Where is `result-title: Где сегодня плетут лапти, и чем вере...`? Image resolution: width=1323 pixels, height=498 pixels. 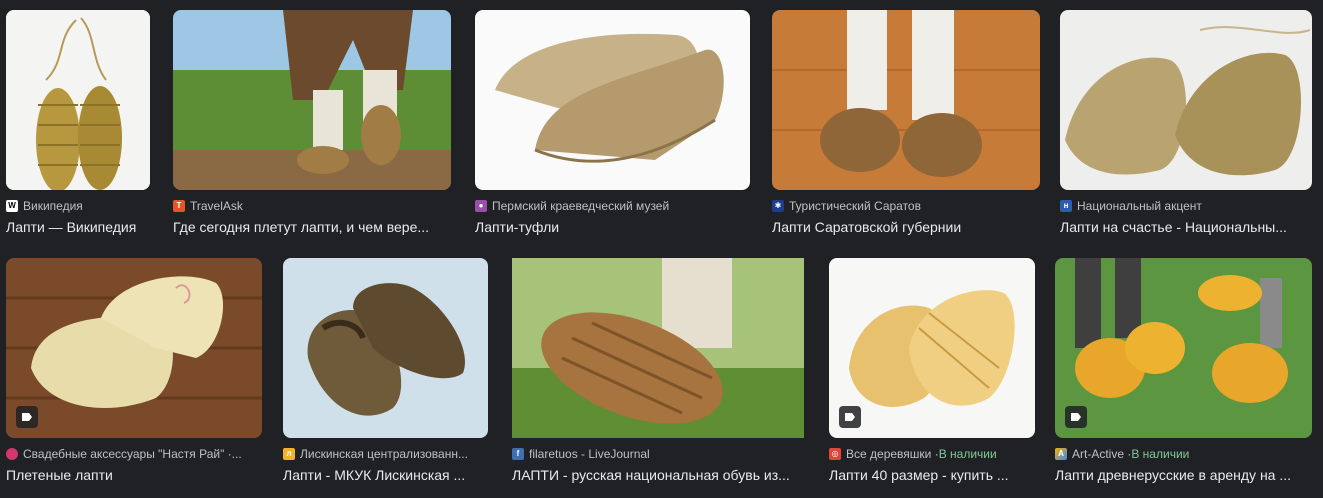
result-title: Где сегодня плетут лапти, и чем вере... is located at coordinates (312, 227).